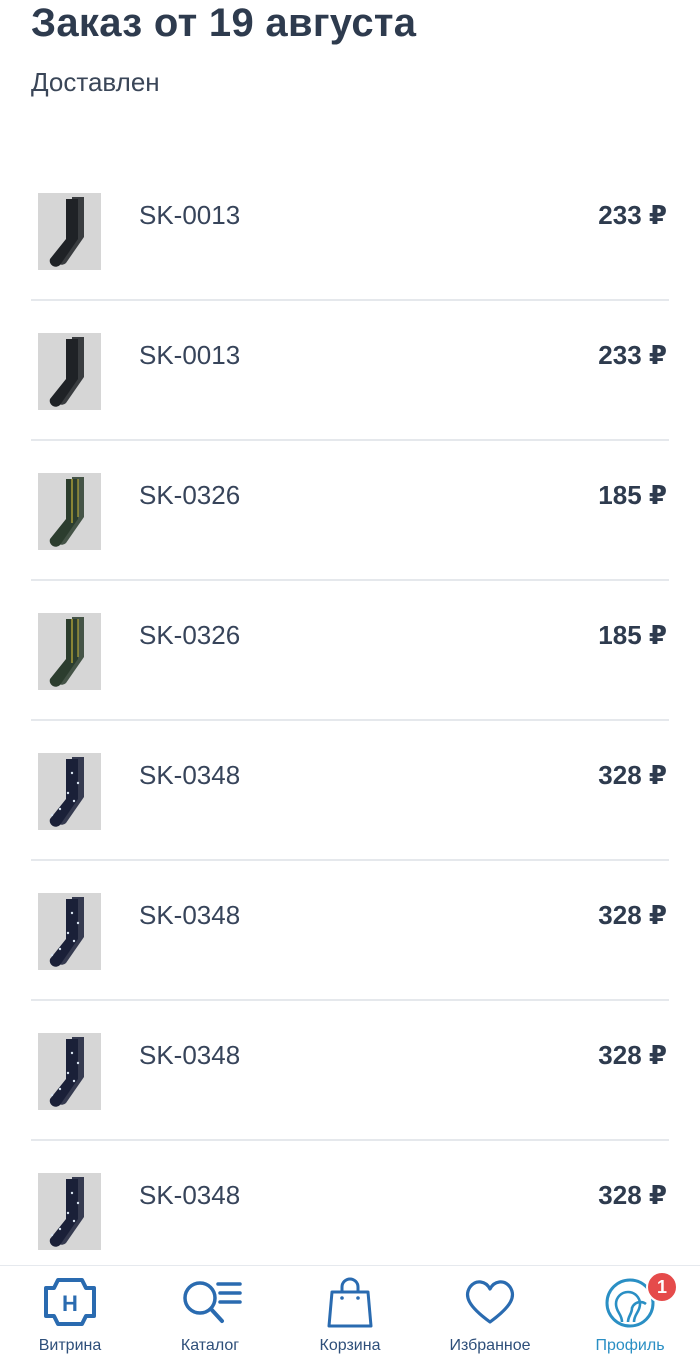 The height and width of the screenshot is (1361, 700). Describe the element at coordinates (210, 1345) in the screenshot. I see `nav-label-catalog: Каталог` at that location.